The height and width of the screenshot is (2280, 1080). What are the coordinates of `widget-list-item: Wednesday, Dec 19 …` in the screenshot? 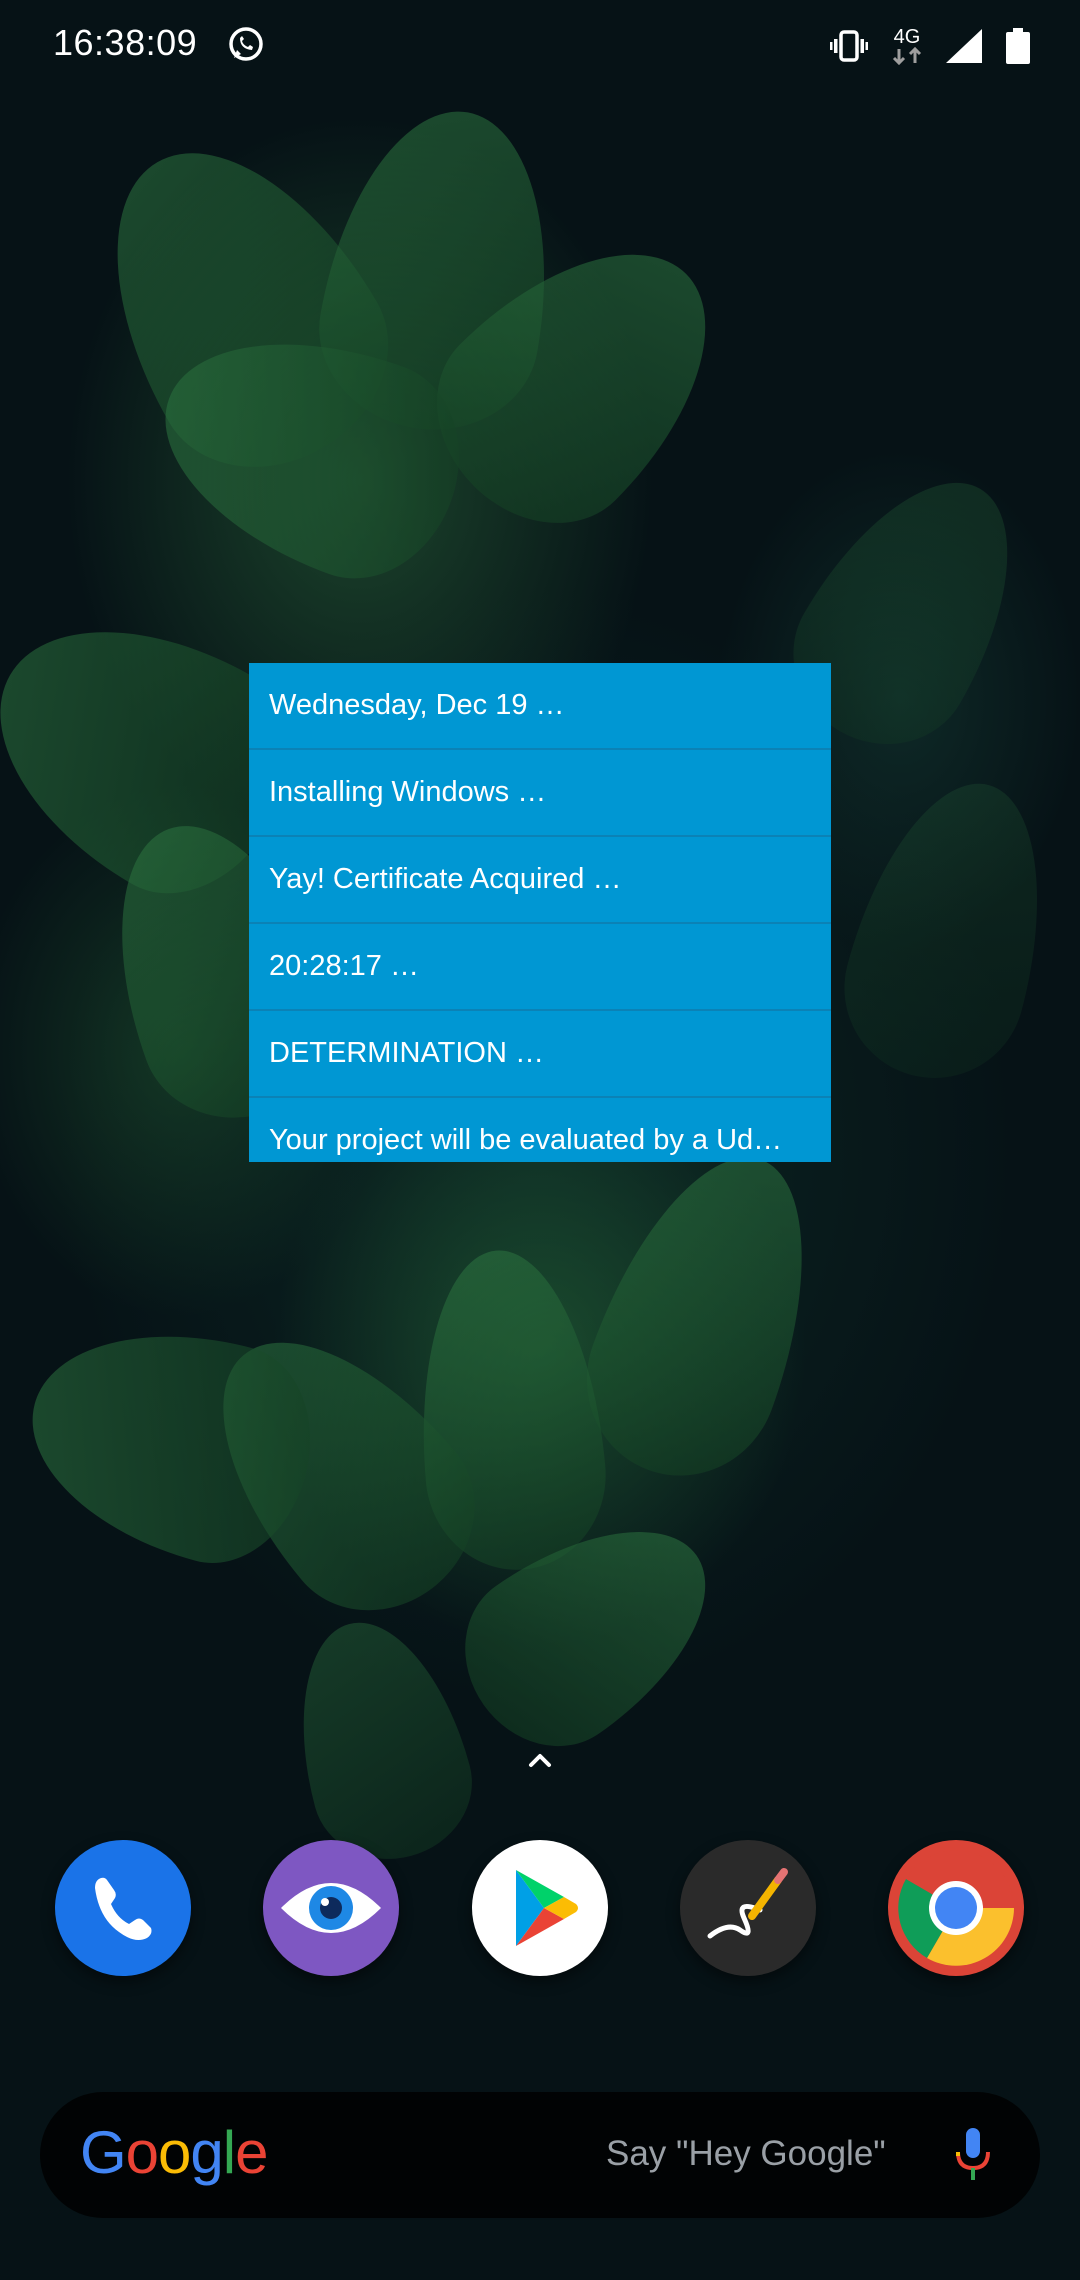 It's located at (540, 706).